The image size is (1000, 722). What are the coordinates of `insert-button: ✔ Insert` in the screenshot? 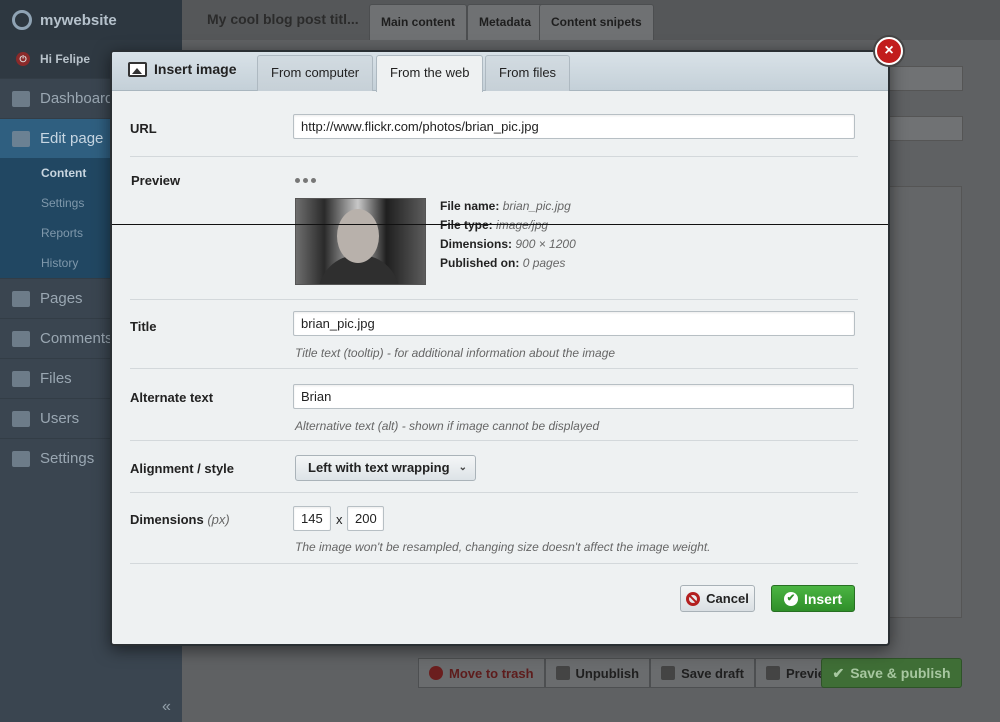 It's located at (813, 598).